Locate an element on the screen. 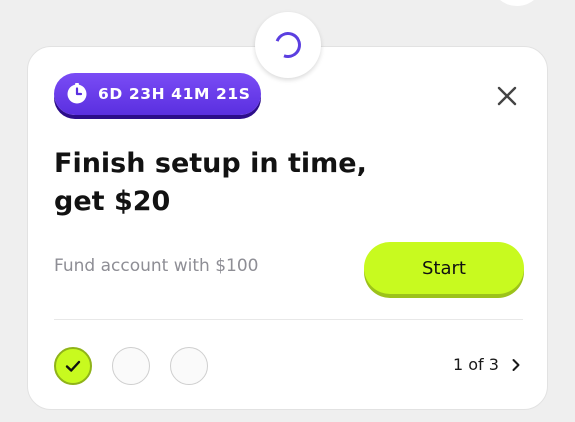 This screenshot has width=575, height=422. avatar-edge is located at coordinates (517, 3).